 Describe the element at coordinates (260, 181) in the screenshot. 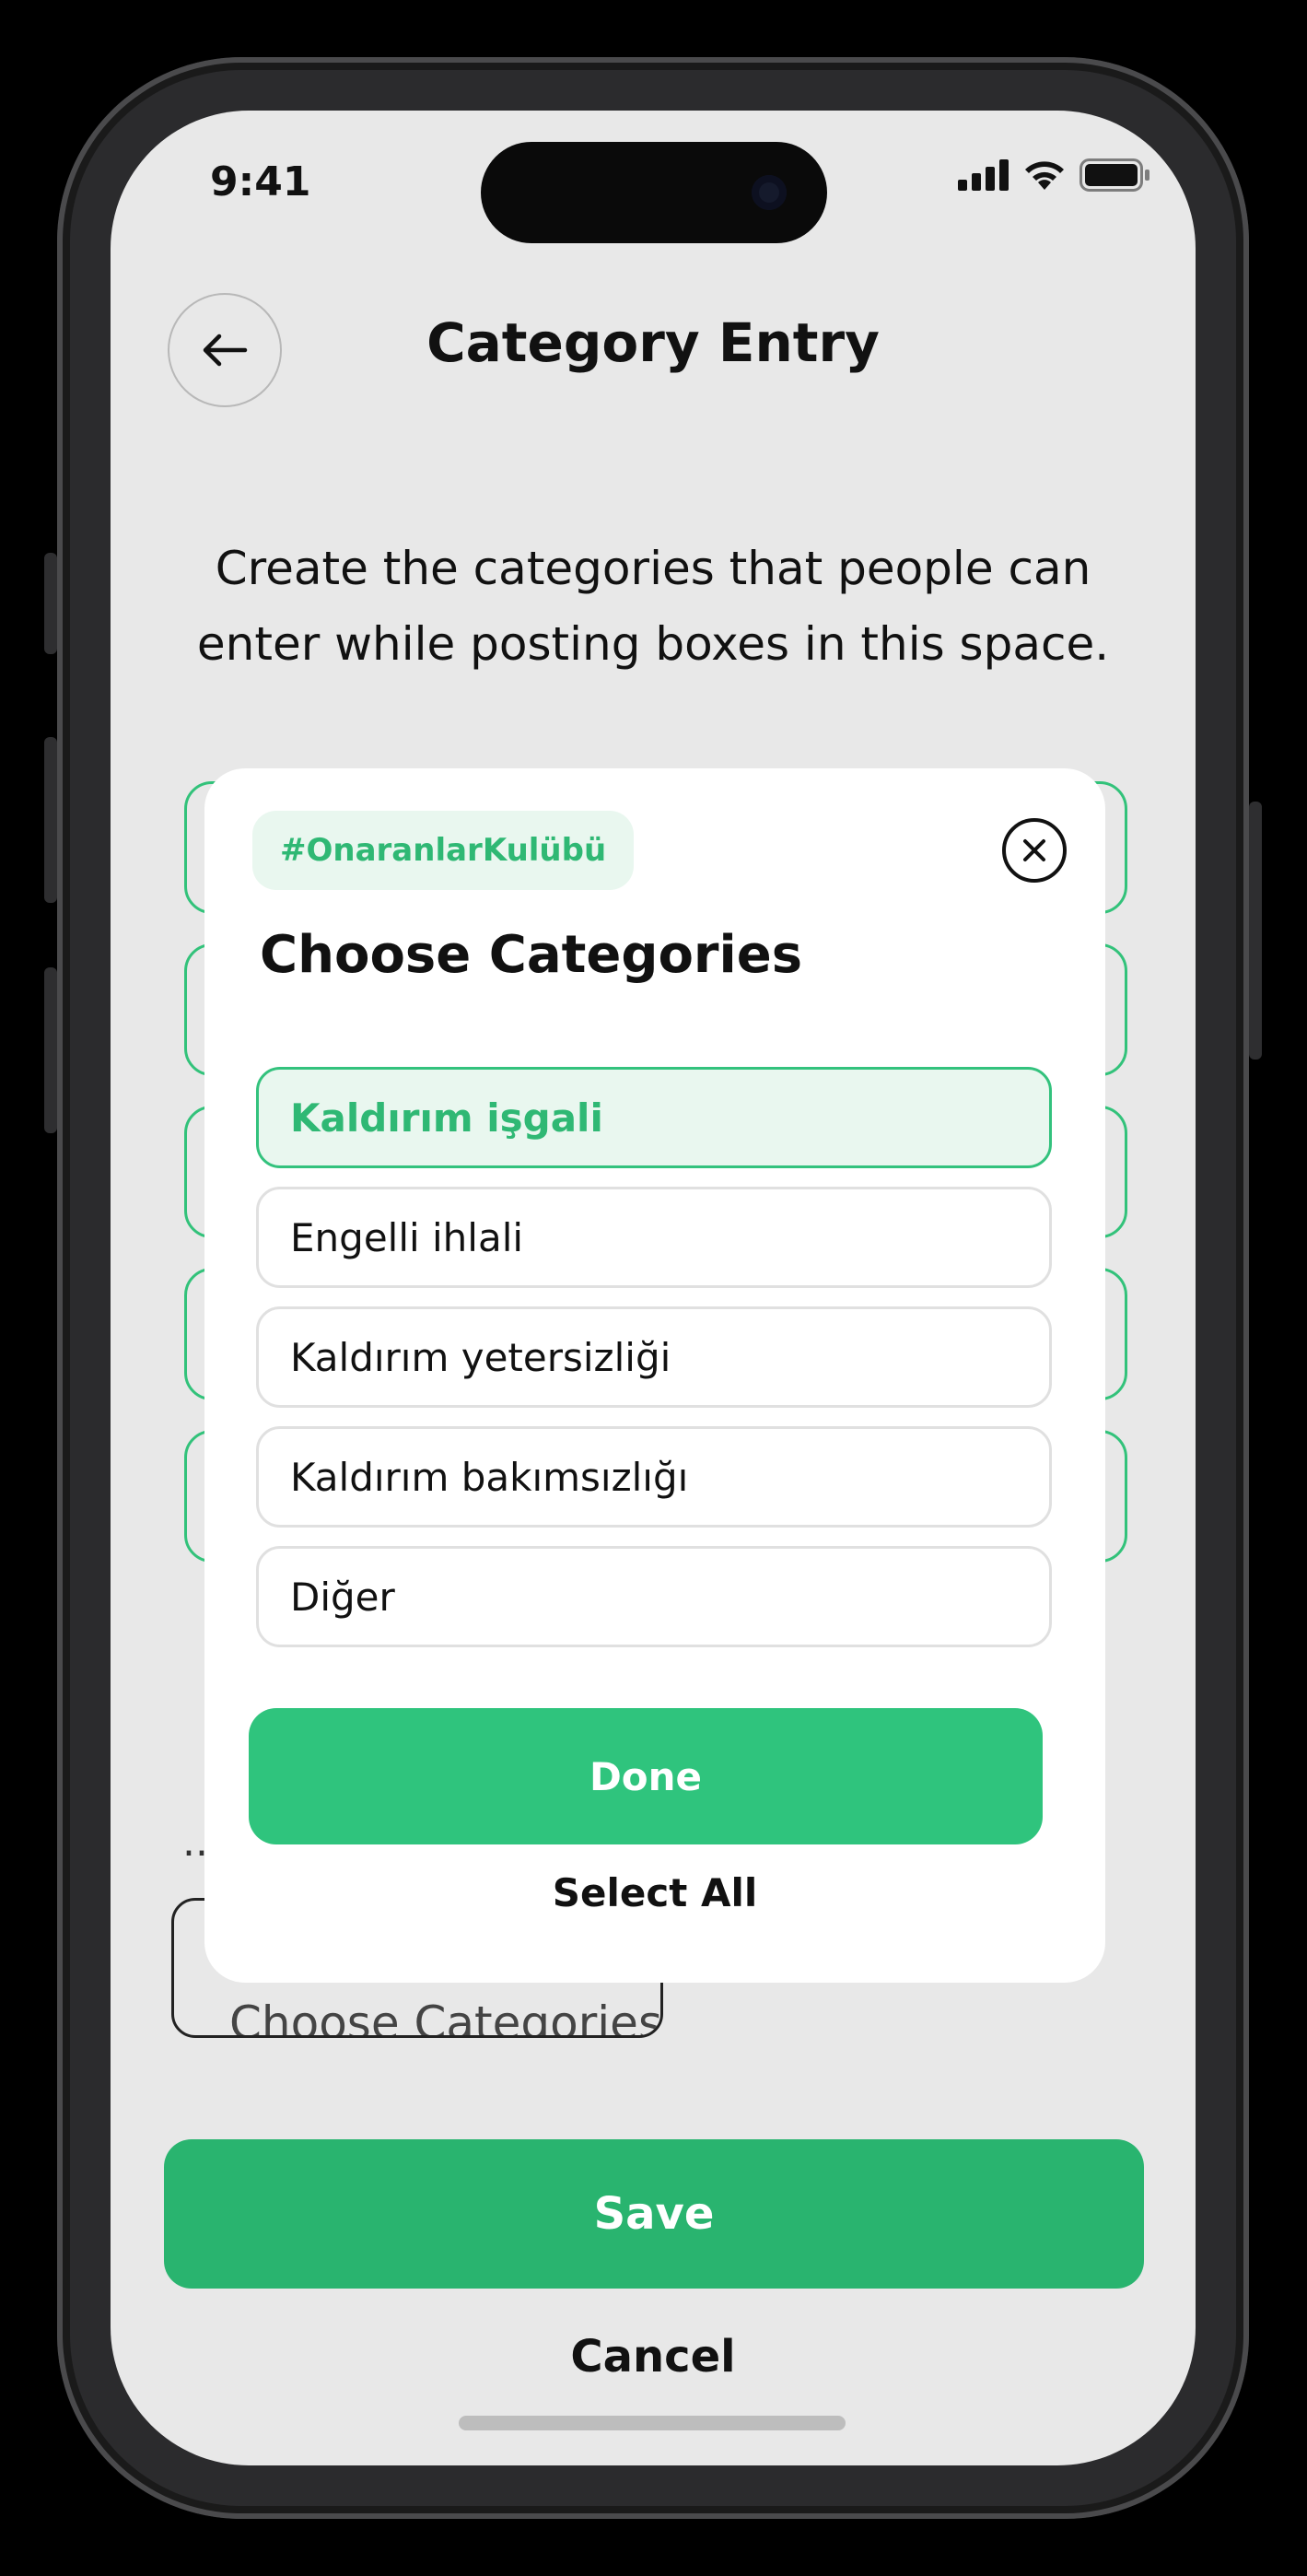

I see `status-time: 9:41` at that location.